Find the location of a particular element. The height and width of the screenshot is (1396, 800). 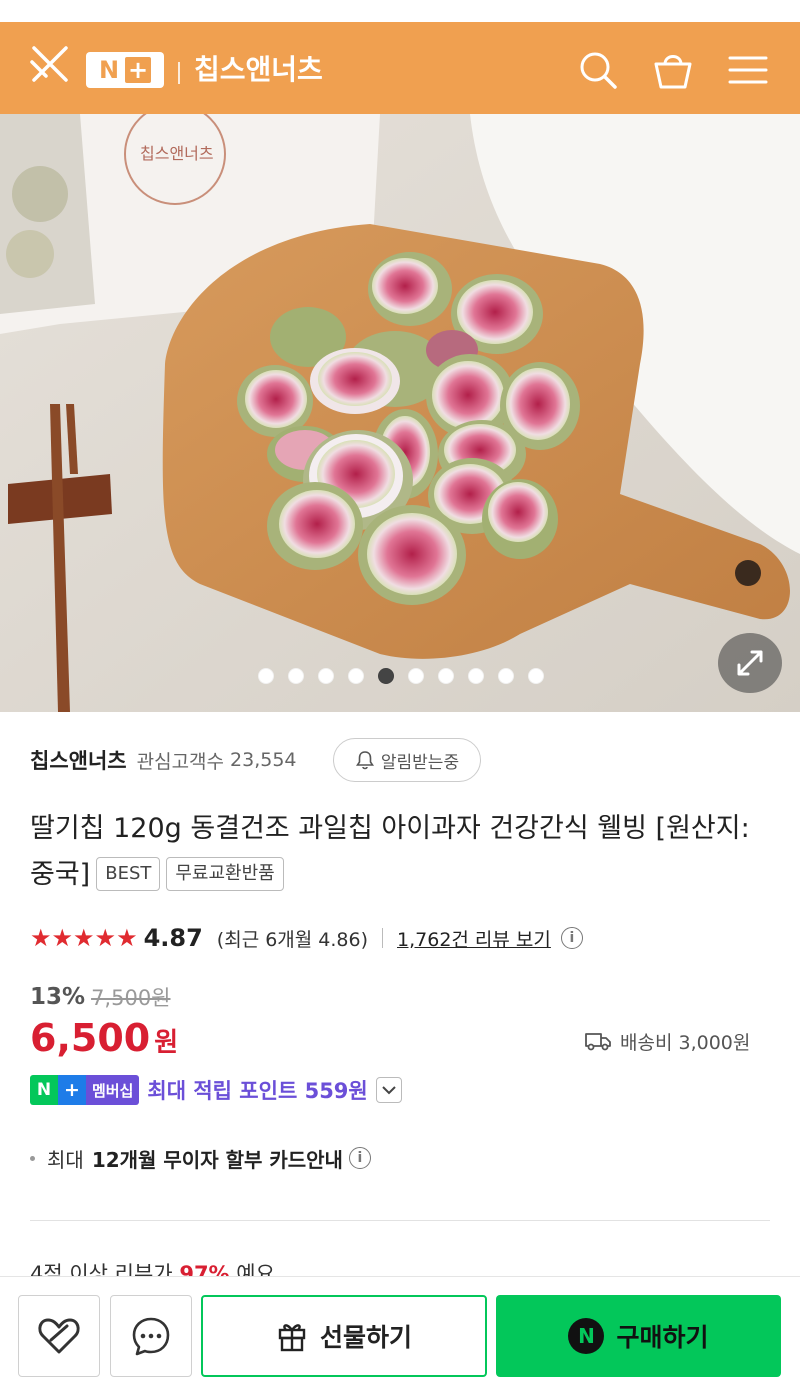

card-pre: 최대 is located at coordinates (65, 1159).